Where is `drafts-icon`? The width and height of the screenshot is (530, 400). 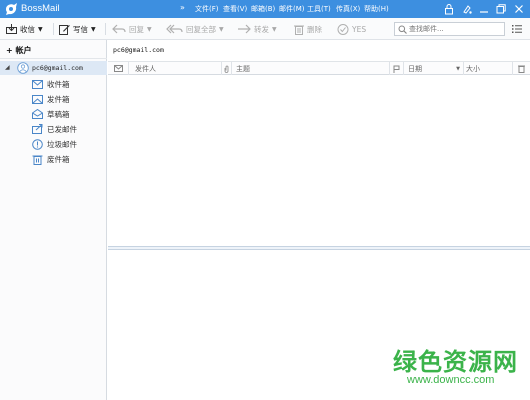 drafts-icon is located at coordinates (37, 114).